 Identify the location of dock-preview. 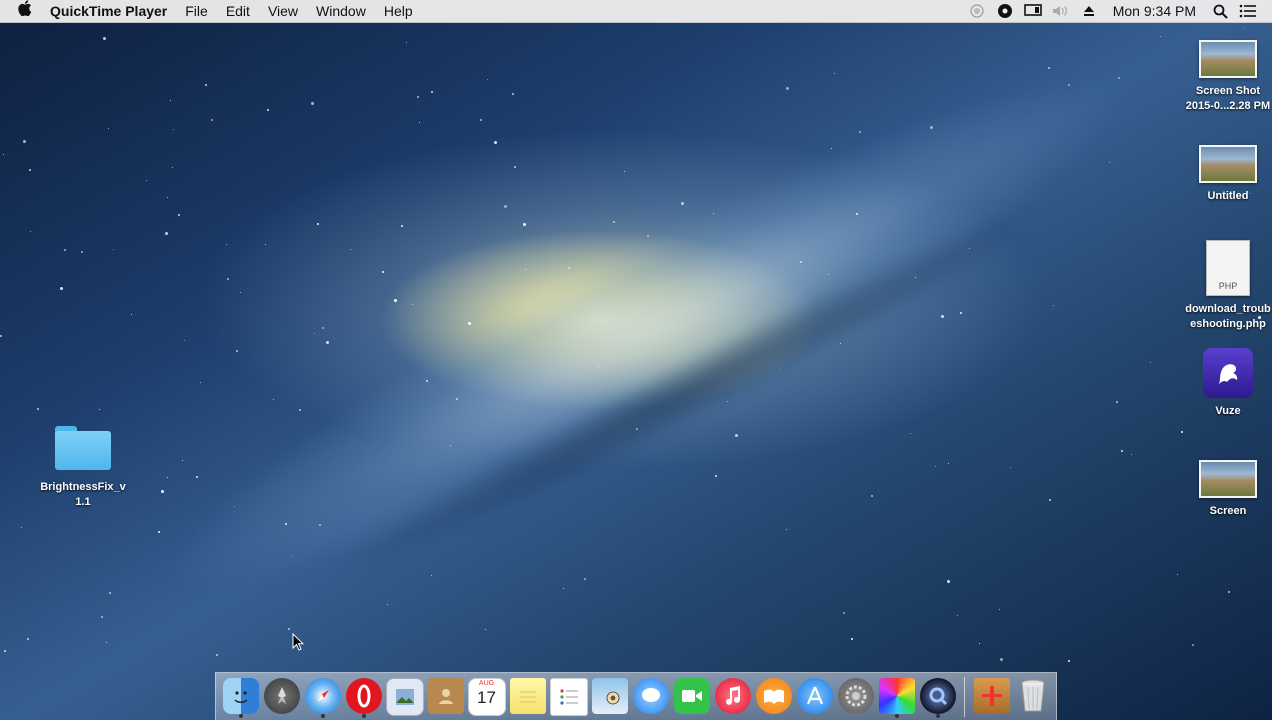
(404, 697).